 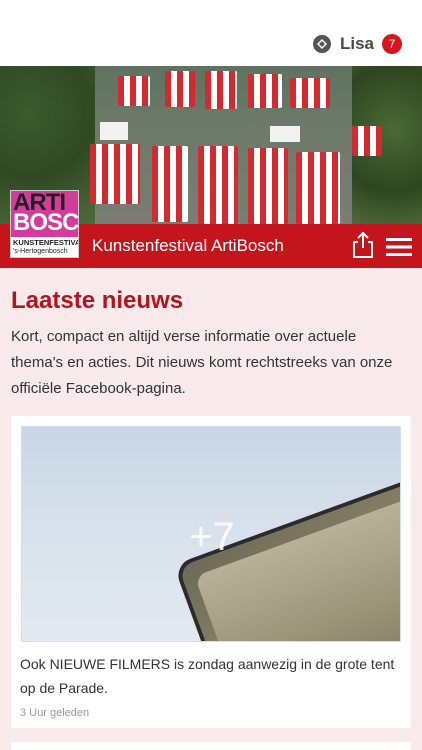 I want to click on logo-subtitle: KUNSTENFESTIVAL, so click(x=46, y=242).